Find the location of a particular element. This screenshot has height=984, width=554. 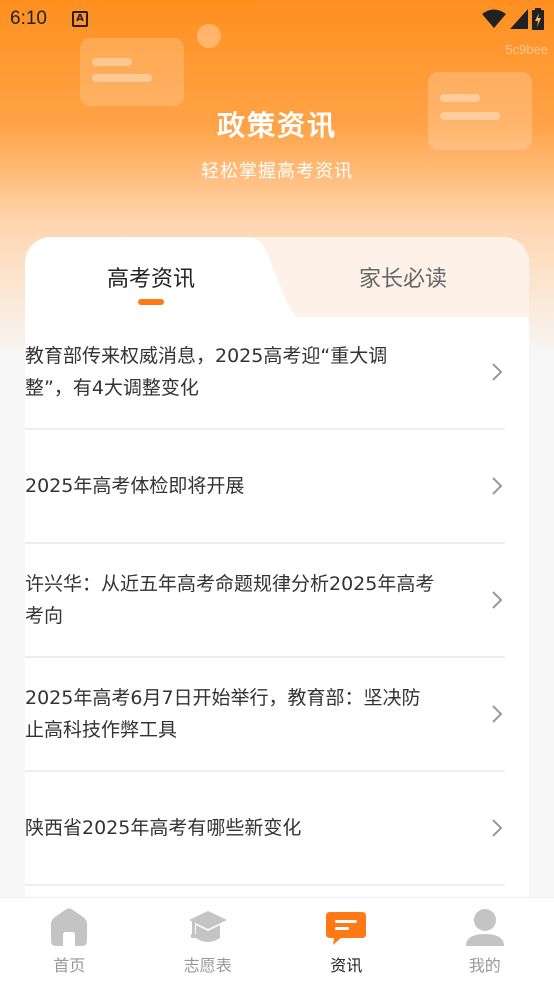

wifi-icon is located at coordinates (494, 18).